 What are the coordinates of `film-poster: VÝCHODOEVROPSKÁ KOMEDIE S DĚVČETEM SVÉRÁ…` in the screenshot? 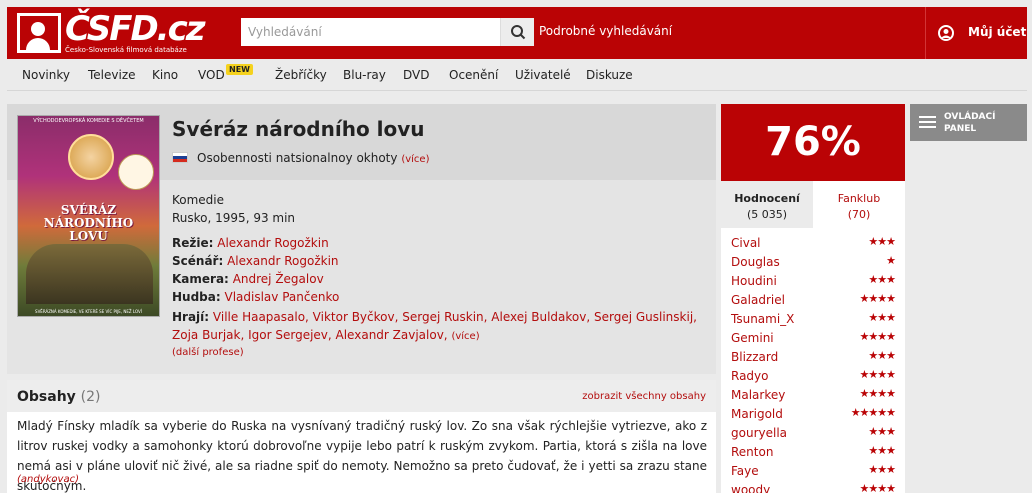 It's located at (88, 216).